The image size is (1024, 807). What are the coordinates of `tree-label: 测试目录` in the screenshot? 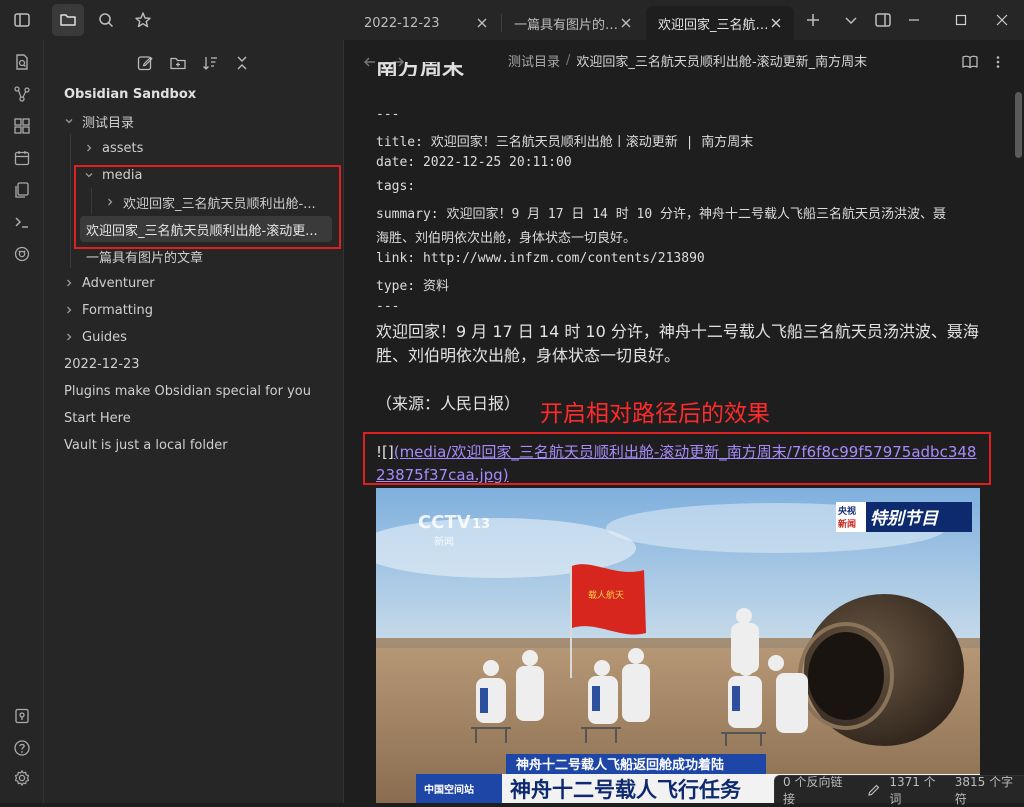 It's located at (108, 123).